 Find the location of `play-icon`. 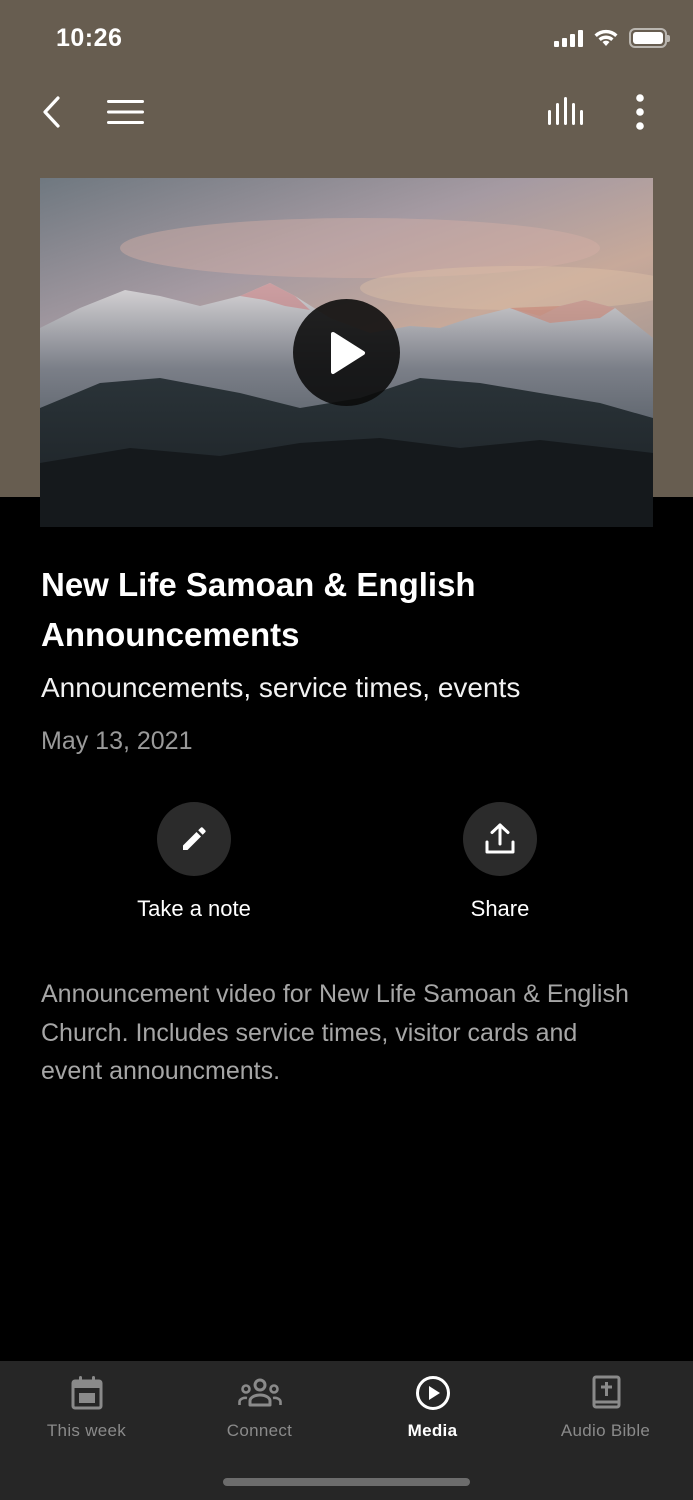

play-icon is located at coordinates (347, 352).